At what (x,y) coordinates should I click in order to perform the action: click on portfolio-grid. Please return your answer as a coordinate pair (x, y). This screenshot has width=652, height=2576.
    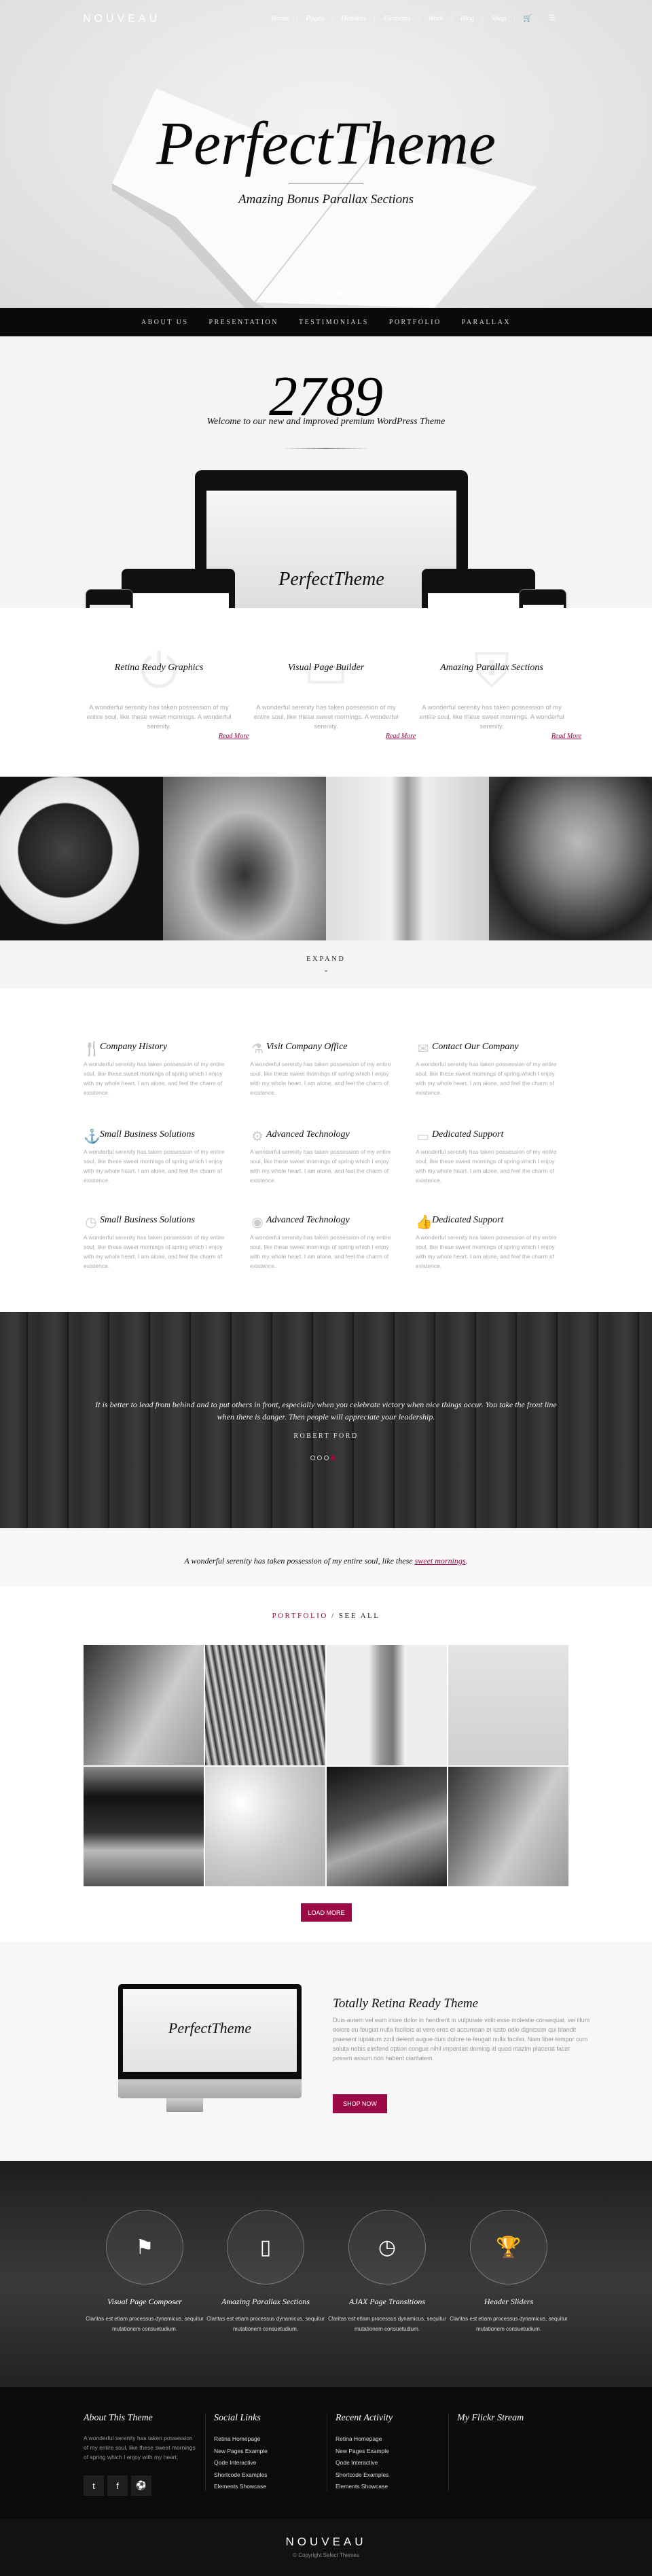
    Looking at the image, I should click on (326, 1766).